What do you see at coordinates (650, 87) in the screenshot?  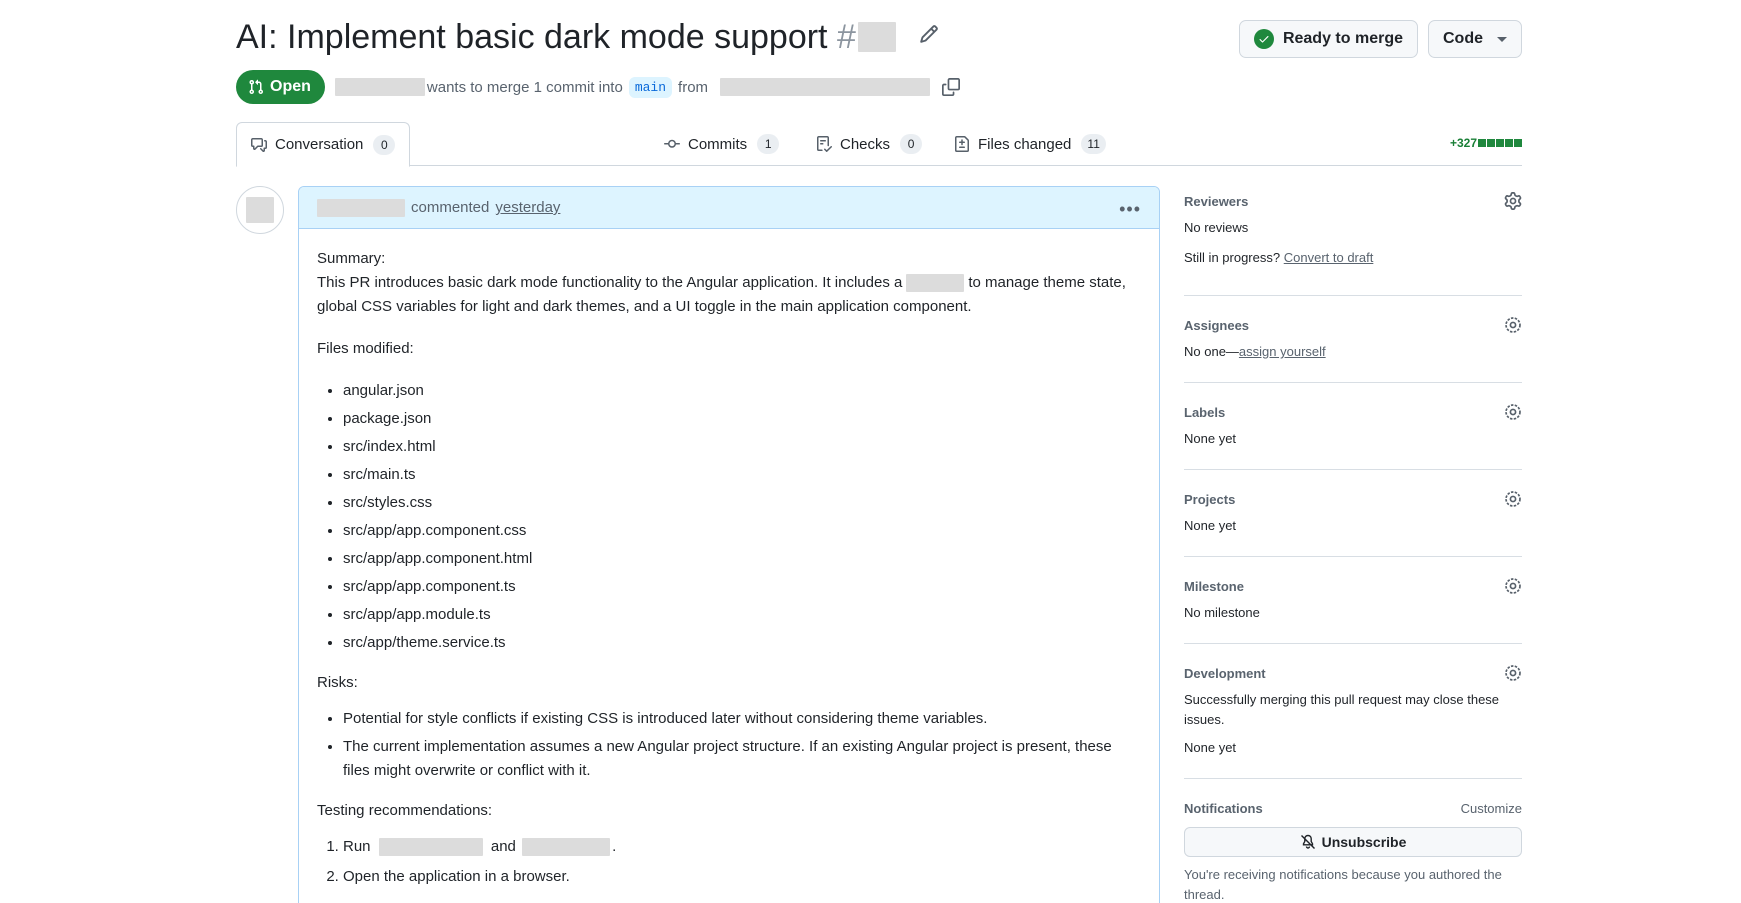 I see `base-branch: main` at bounding box center [650, 87].